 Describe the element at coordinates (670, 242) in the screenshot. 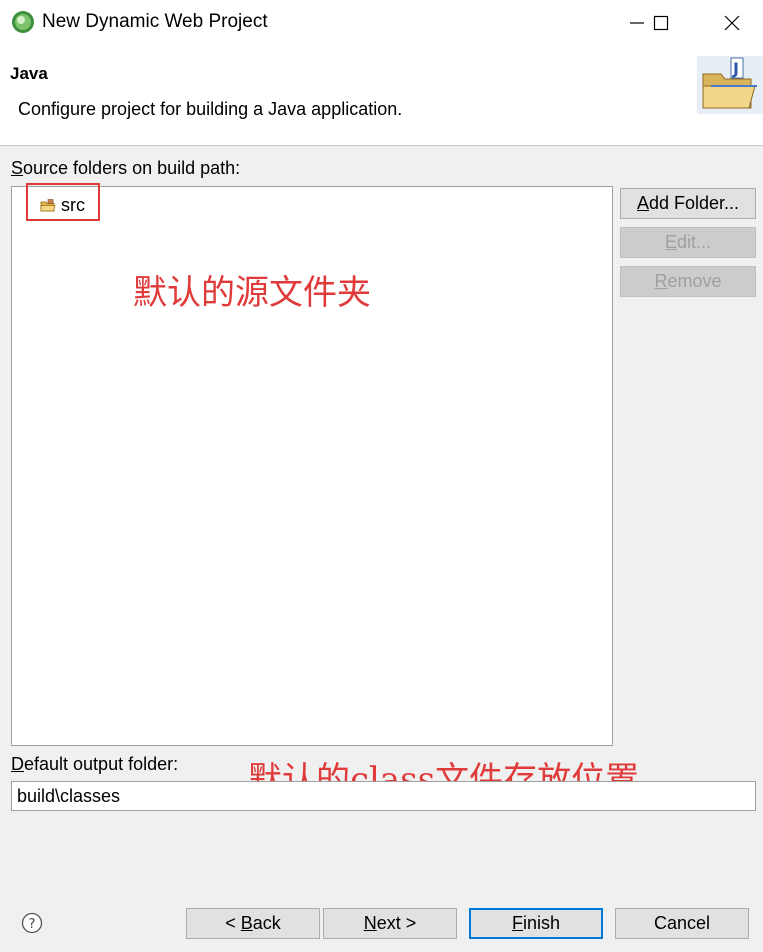

I see `edit-mnemonic: E` at that location.